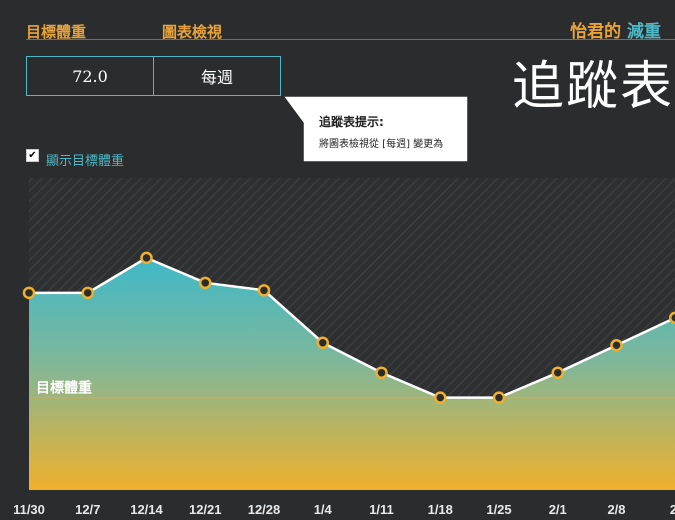 This screenshot has width=675, height=520. What do you see at coordinates (323, 509) in the screenshot?
I see `x-tick-label: 1/4` at bounding box center [323, 509].